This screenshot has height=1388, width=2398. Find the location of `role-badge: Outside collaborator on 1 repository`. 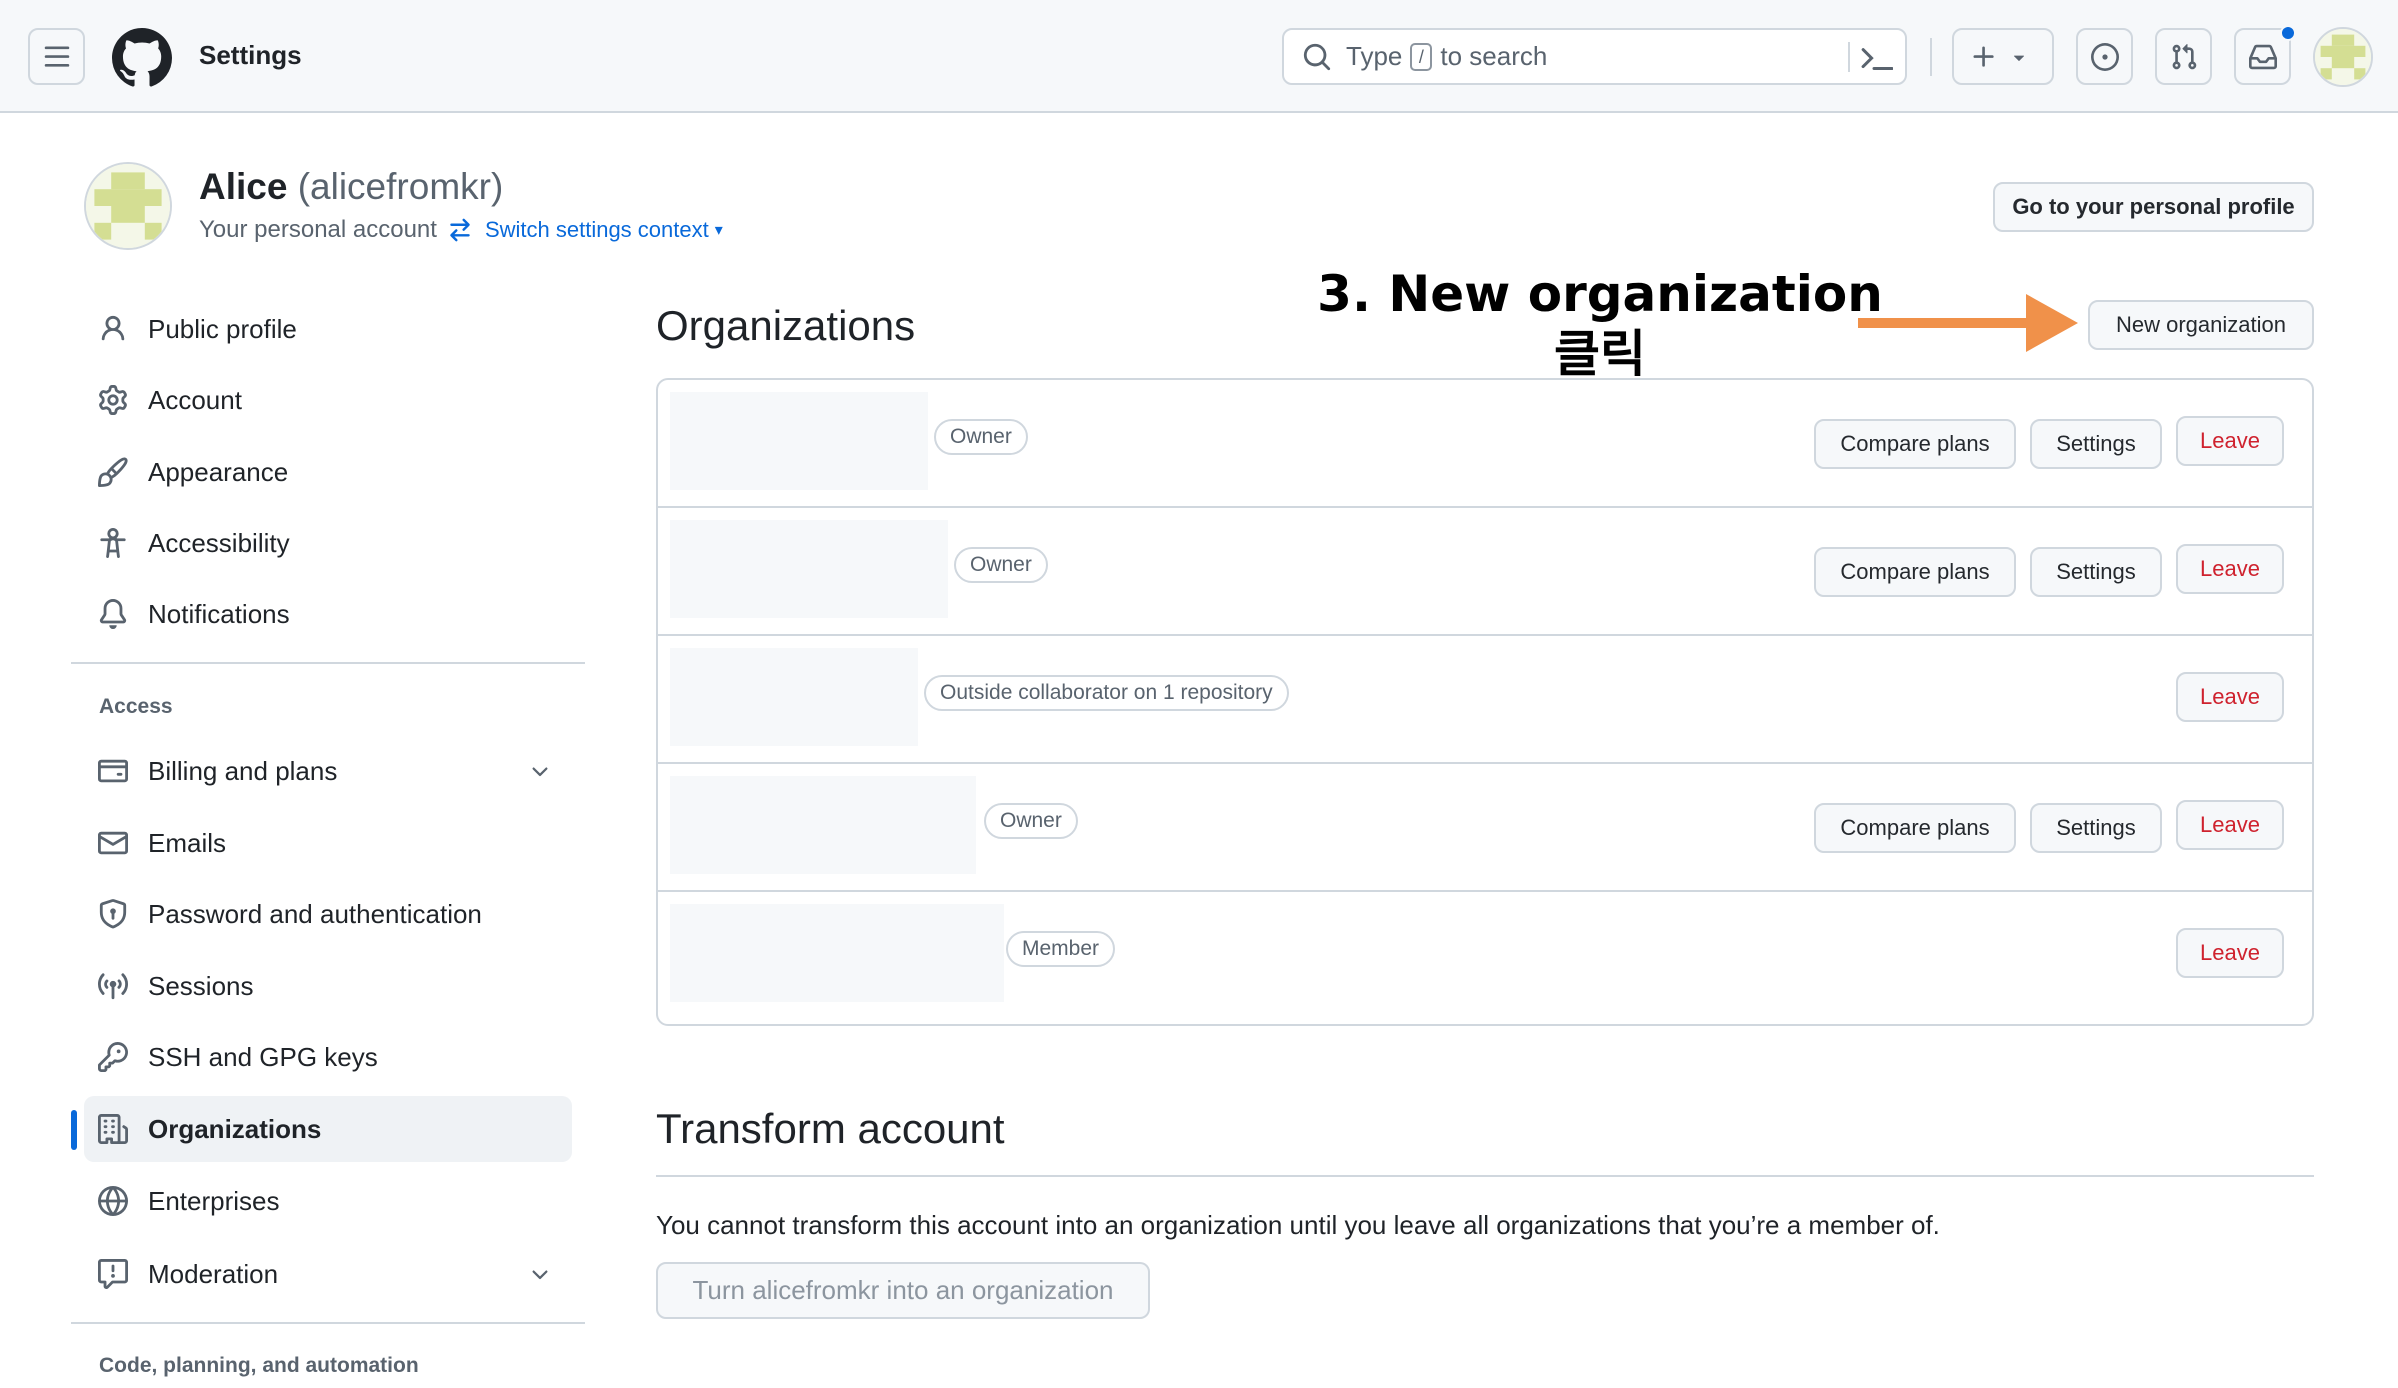

role-badge: Outside collaborator on 1 repository is located at coordinates (1106, 693).